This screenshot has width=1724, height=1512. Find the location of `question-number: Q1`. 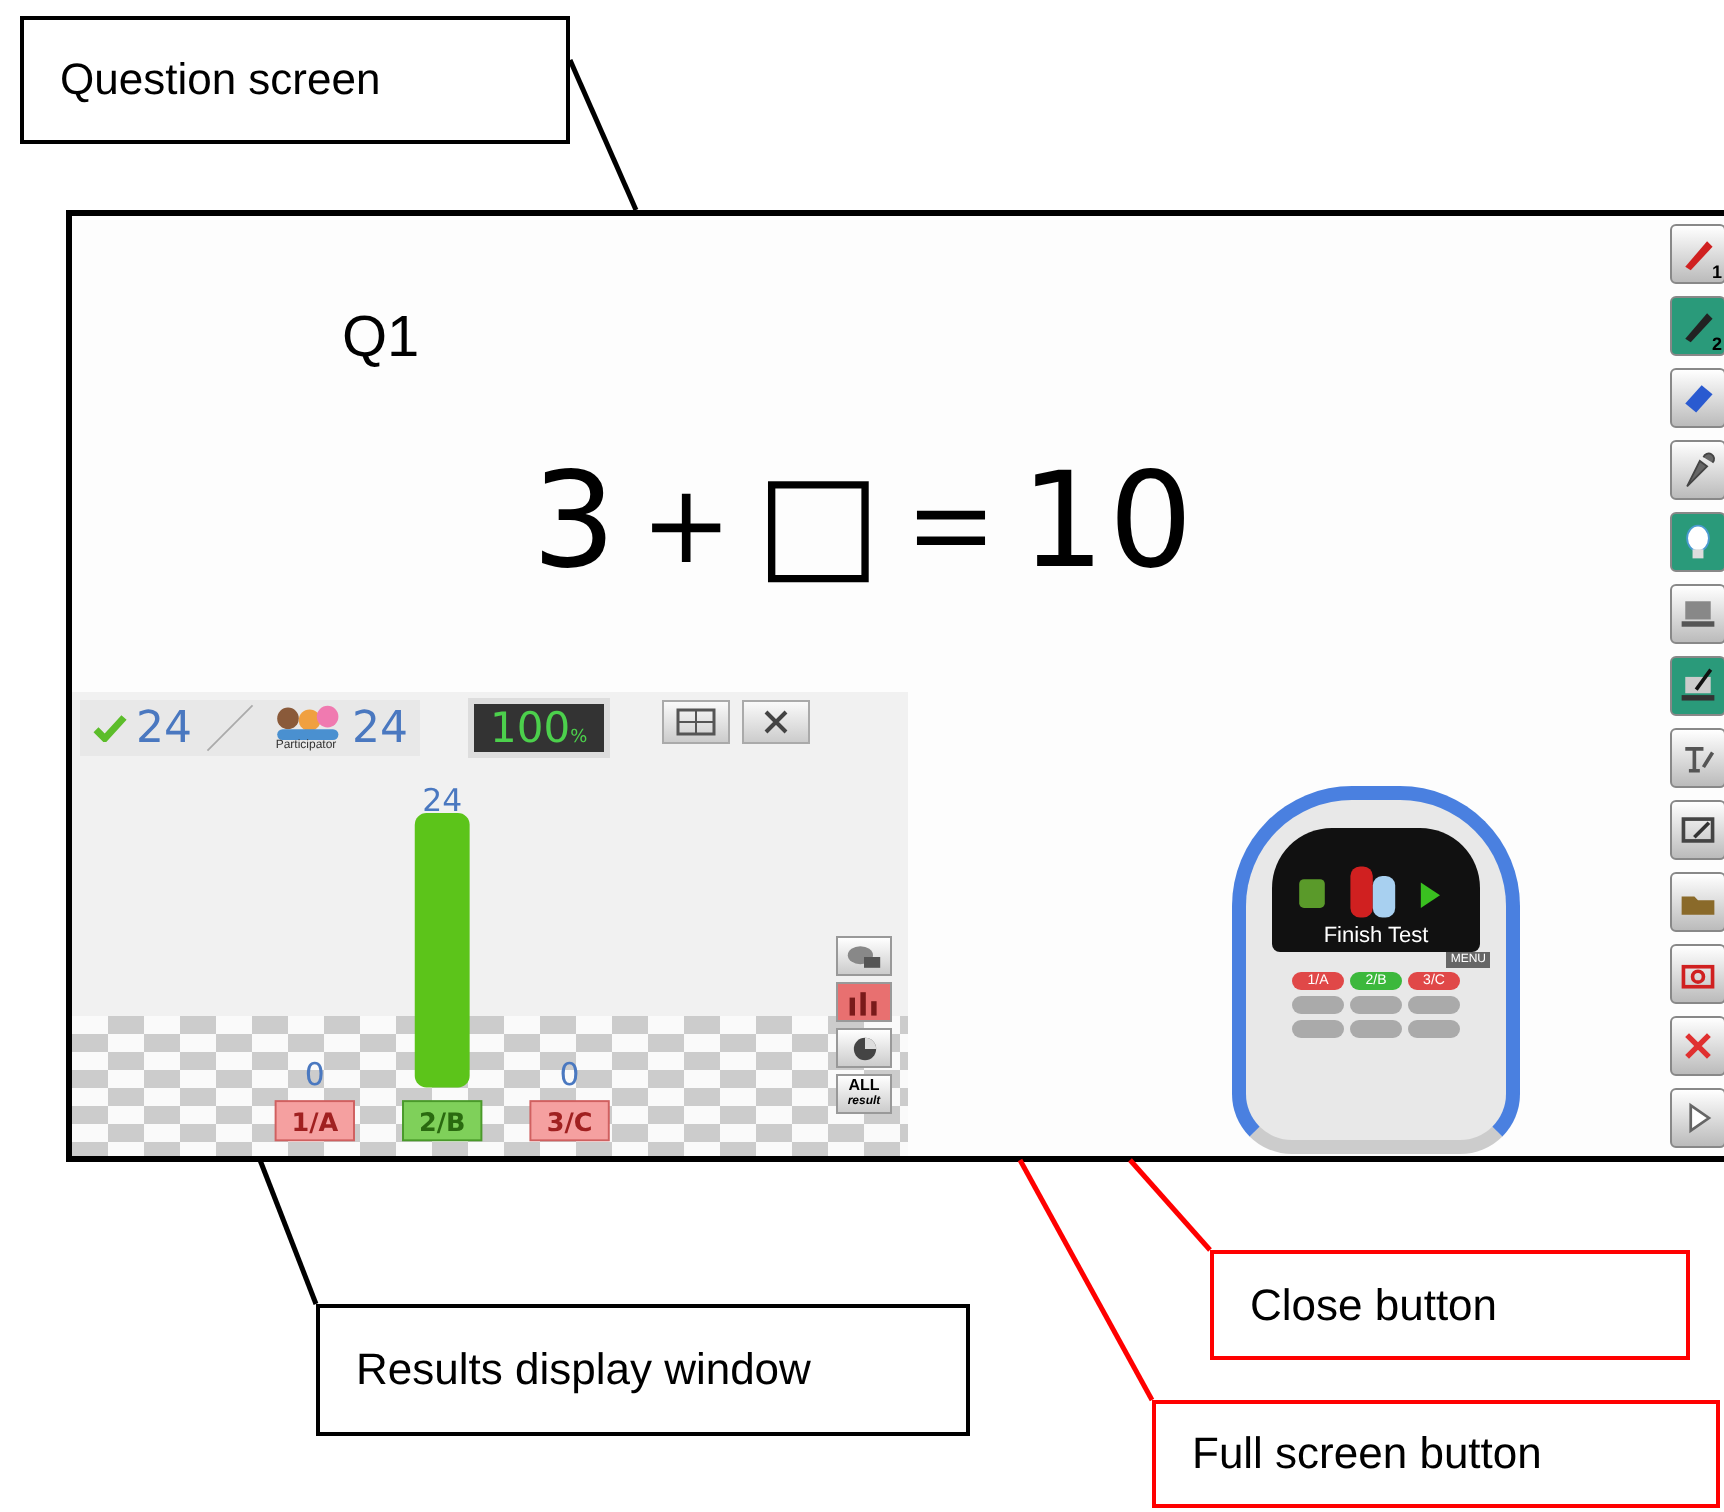

question-number: Q1 is located at coordinates (381, 339).